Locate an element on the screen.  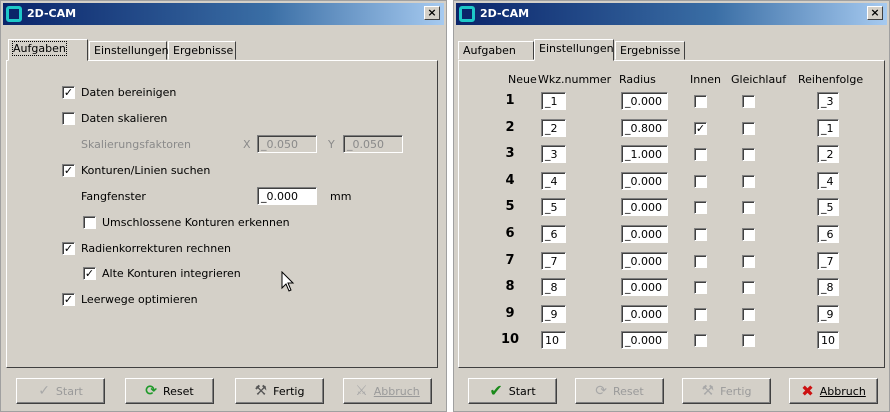
row-number: 3 is located at coordinates (510, 153).